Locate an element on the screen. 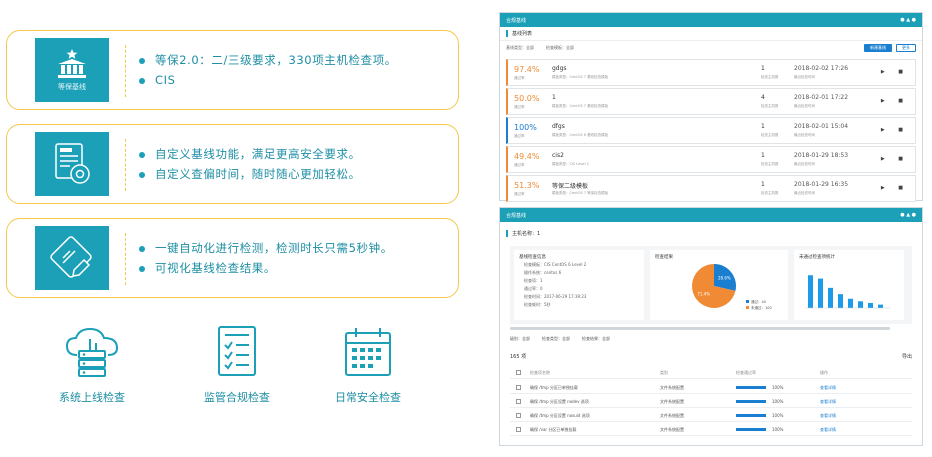  feature-list: 自定义基线功能，满足更高安全要求。 自定义查偏时间，随时随心更加轻松。 is located at coordinates (250, 164).